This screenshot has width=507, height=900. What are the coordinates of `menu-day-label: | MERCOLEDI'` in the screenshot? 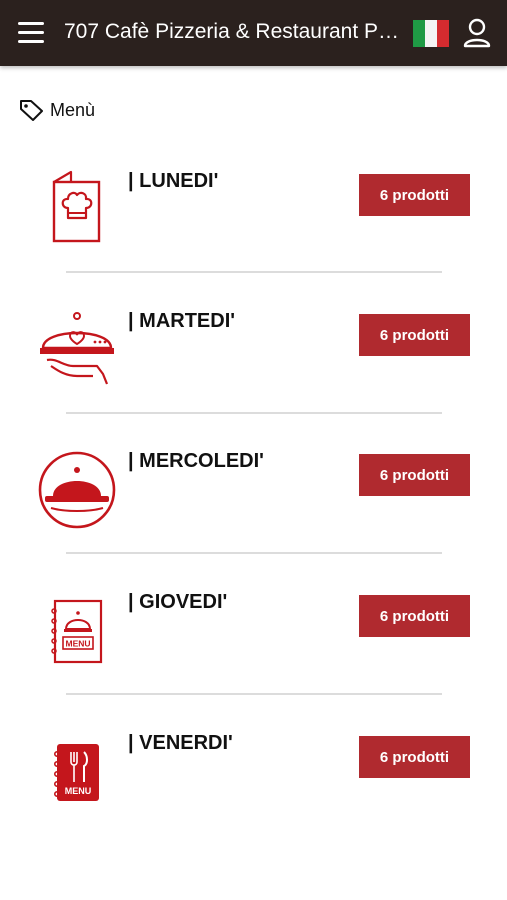 It's located at (196, 461).